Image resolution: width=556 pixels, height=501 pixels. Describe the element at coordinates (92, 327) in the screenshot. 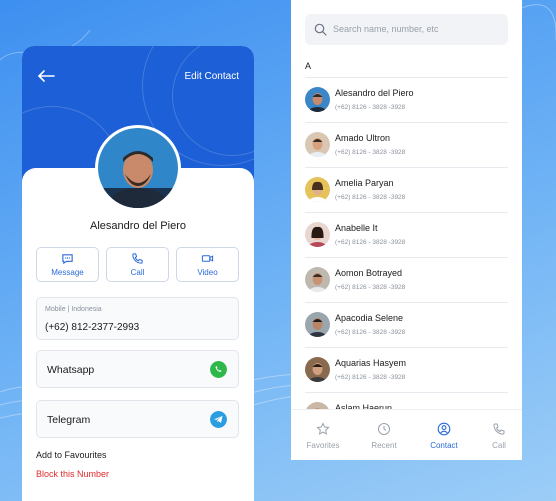

I see `phone-value: (+62) 812-2377-2993` at that location.